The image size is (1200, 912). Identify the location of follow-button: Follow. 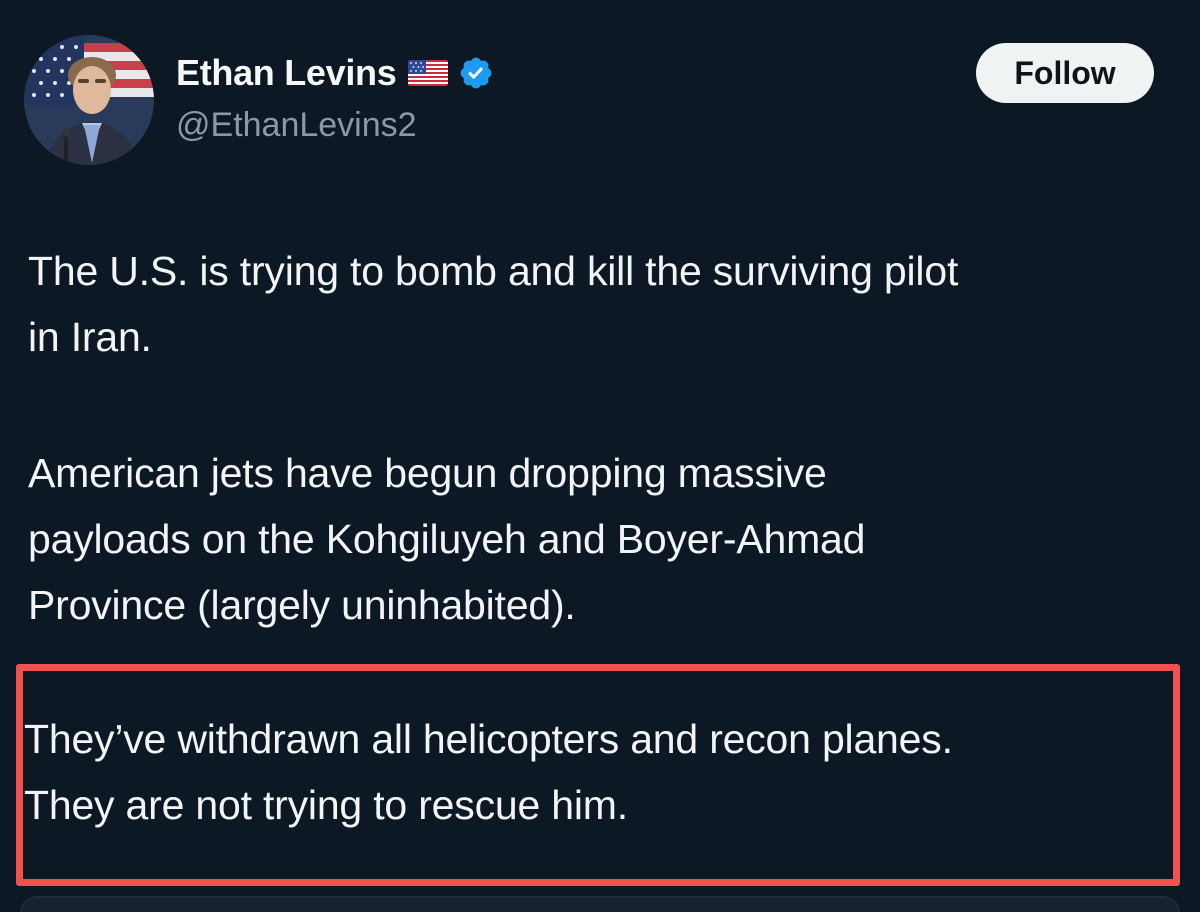
(1065, 73).